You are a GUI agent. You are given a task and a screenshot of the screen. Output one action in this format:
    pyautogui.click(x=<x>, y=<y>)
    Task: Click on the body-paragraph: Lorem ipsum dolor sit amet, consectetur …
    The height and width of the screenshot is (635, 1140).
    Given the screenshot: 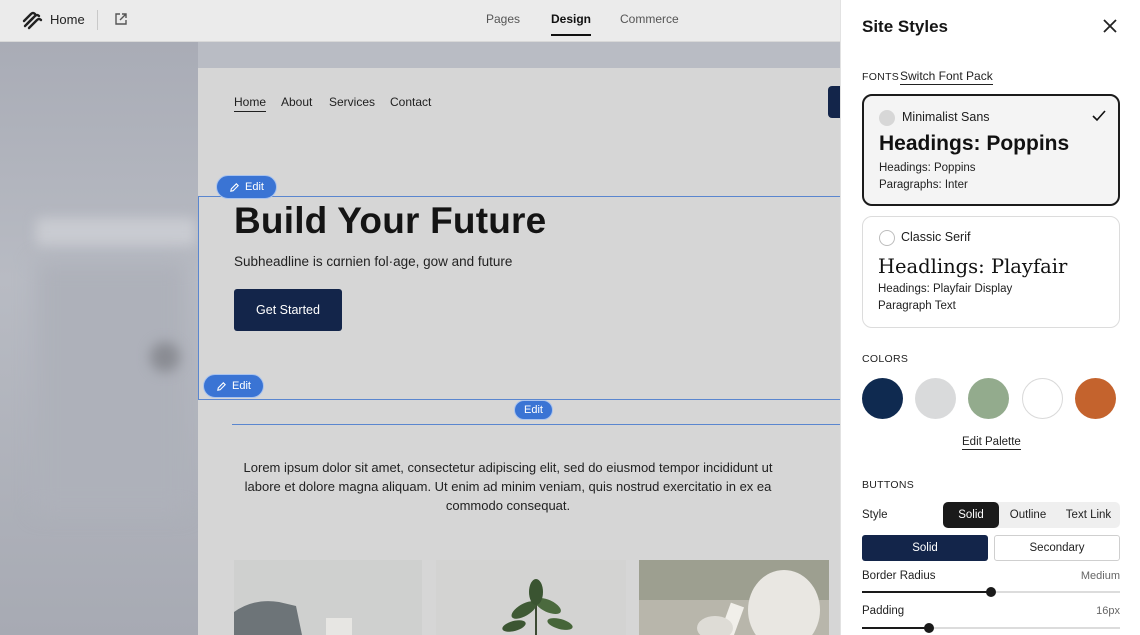 What is the action you would take?
    pyautogui.click(x=508, y=486)
    